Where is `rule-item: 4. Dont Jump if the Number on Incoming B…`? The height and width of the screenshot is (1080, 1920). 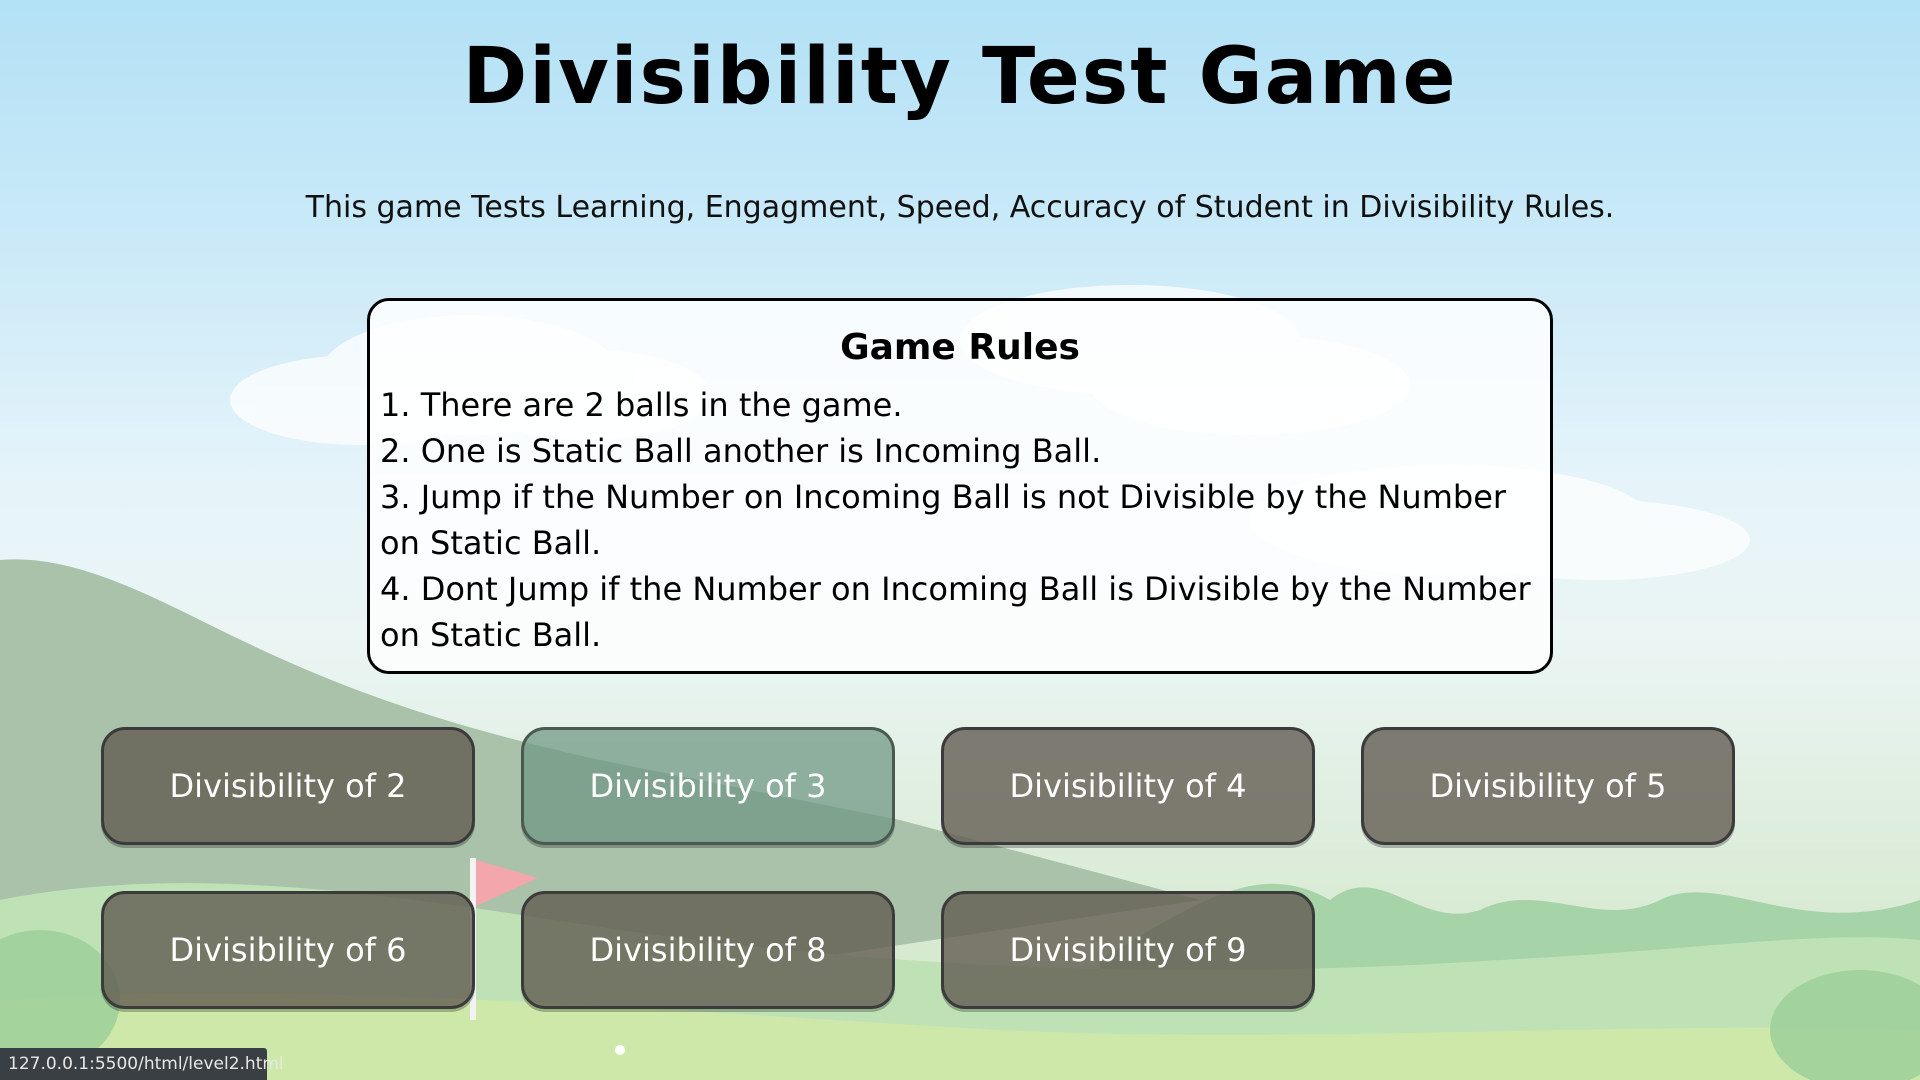 rule-item: 4. Dont Jump if the Number on Incoming B… is located at coordinates (955, 612).